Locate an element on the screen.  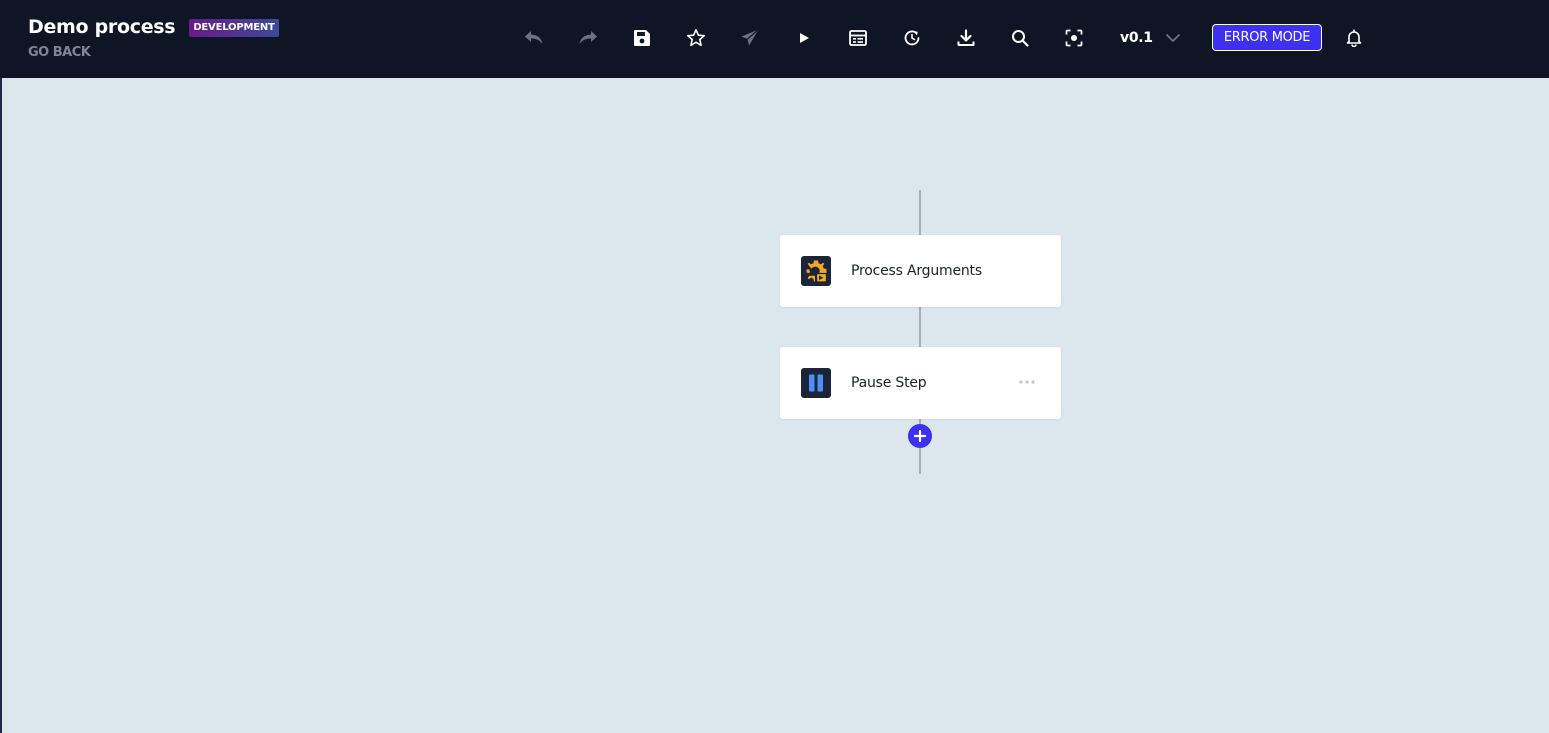
step-label: Process Arguments is located at coordinates (916, 271).